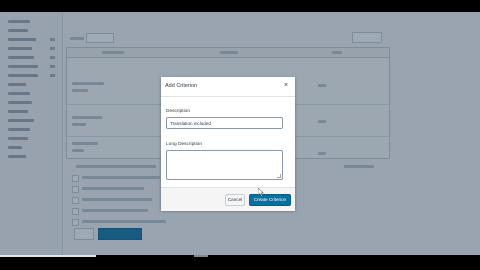 Image resolution: width=480 pixels, height=270 pixels. What do you see at coordinates (228, 87) in the screenshot?
I see `dialog-header: Add Criterion ×` at bounding box center [228, 87].